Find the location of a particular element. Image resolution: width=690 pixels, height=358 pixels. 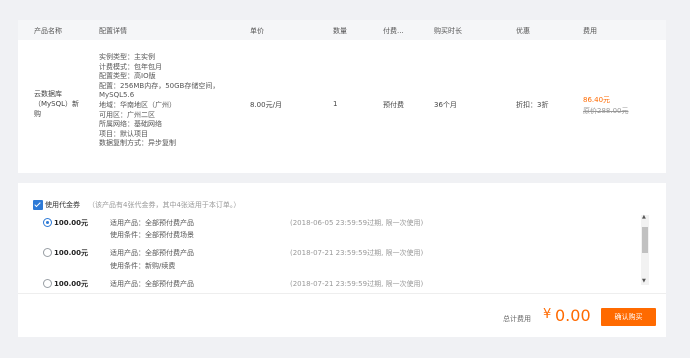

config-line: MySQL5.6 is located at coordinates (117, 95).